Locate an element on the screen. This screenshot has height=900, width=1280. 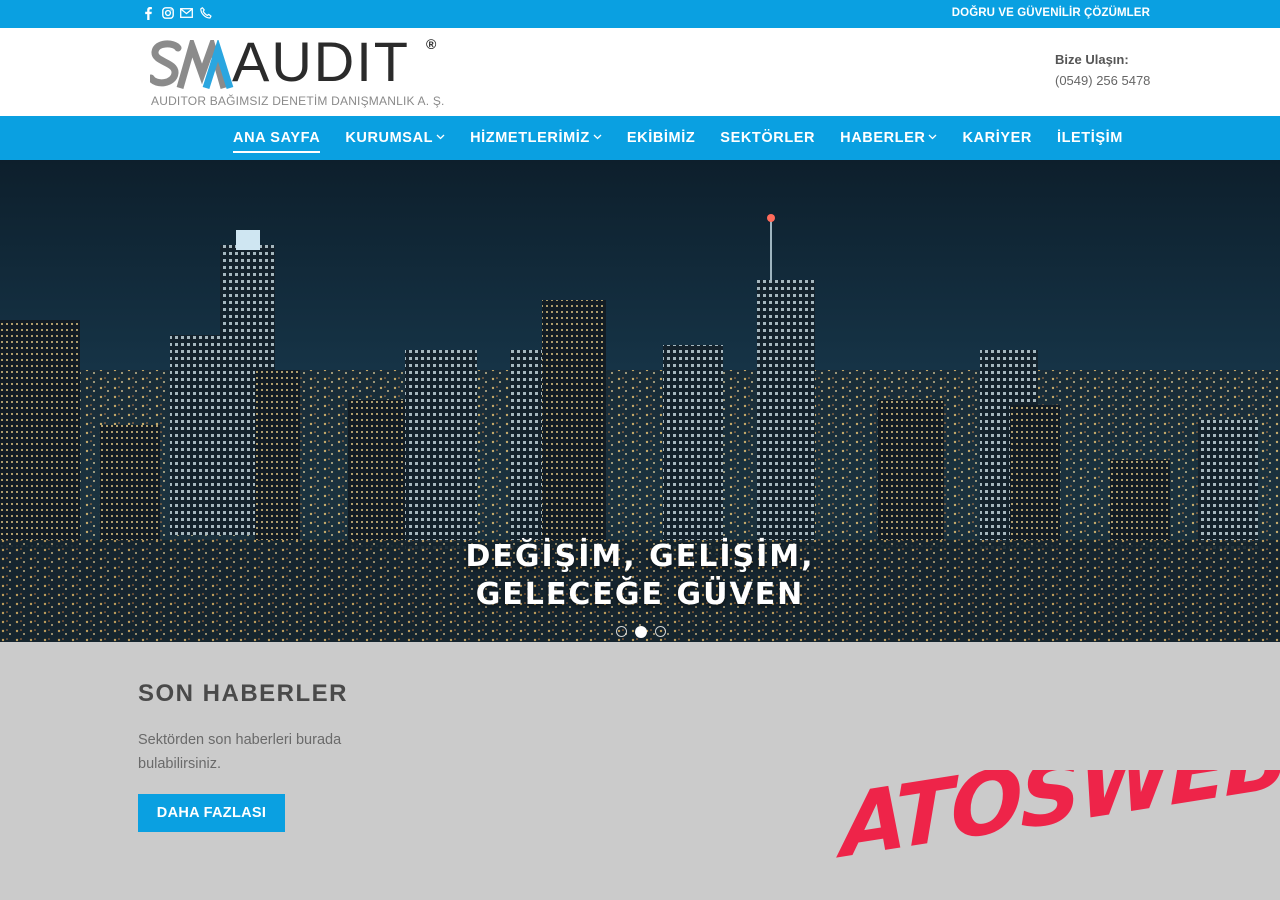
nav-item-label: KARİYER is located at coordinates (997, 138).